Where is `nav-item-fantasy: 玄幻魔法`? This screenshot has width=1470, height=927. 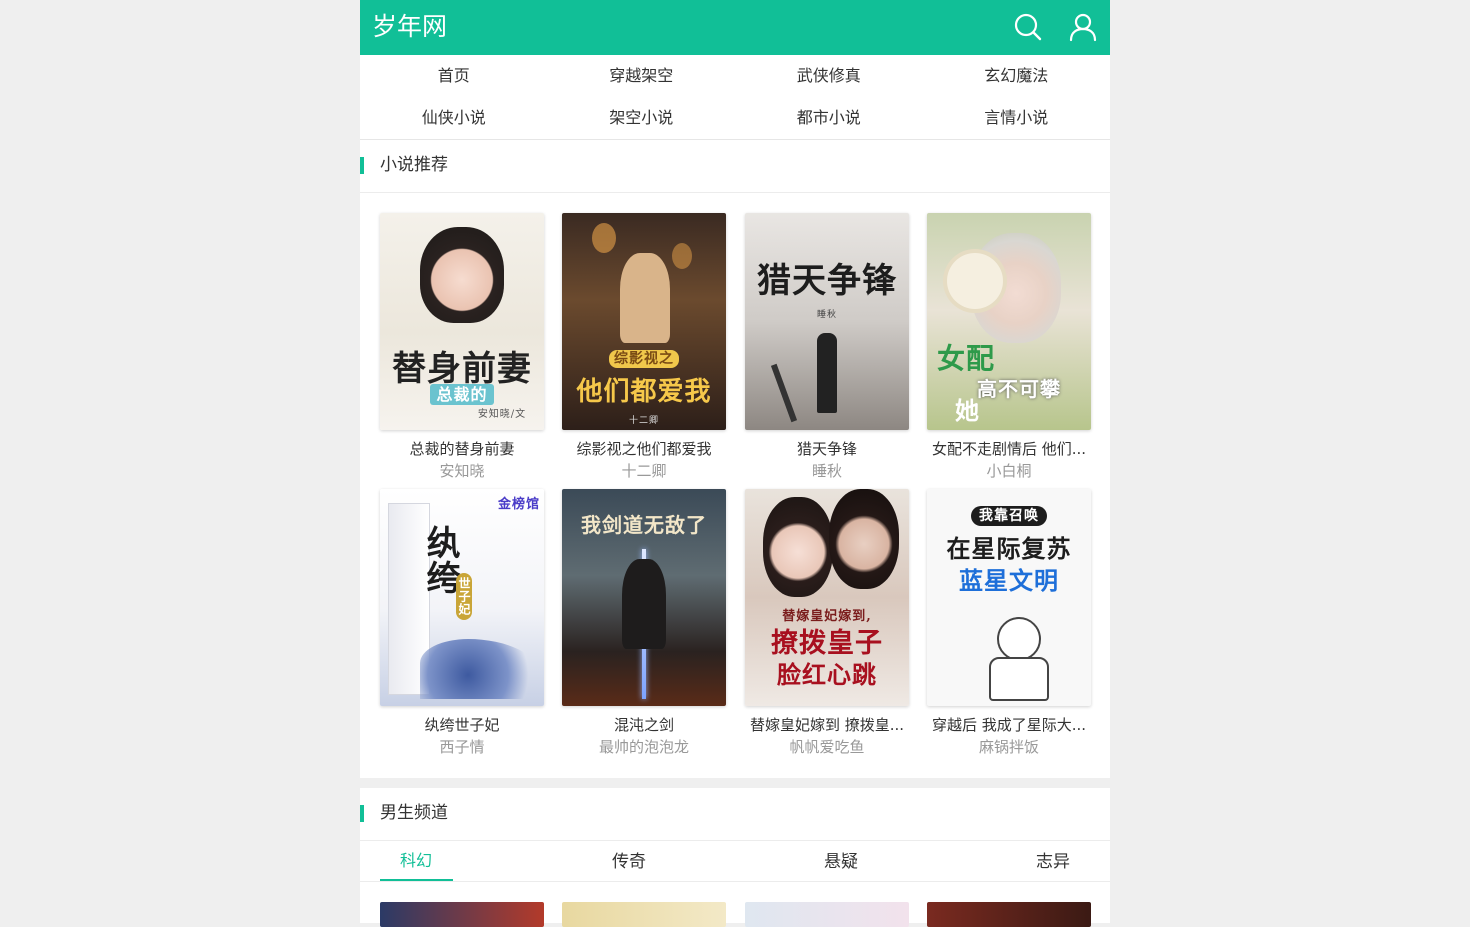
nav-item-fantasy: 玄幻魔法 is located at coordinates (1017, 76).